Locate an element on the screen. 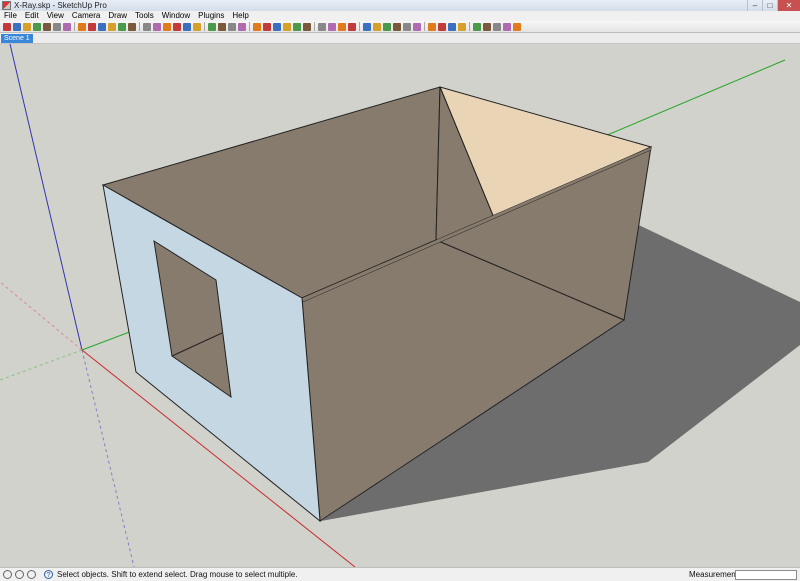 This screenshot has height=581, width=800. zoom-icon is located at coordinates (267, 26).